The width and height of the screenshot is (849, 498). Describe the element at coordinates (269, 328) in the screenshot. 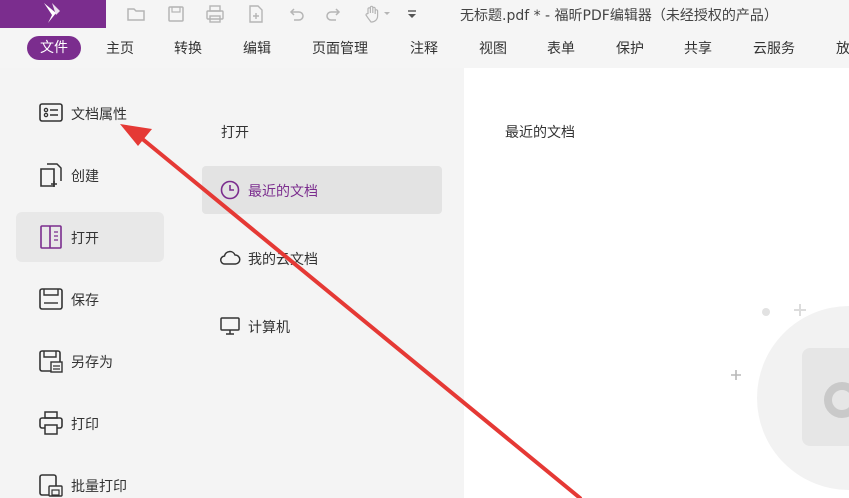

I see `open-item-label: 计算机` at that location.